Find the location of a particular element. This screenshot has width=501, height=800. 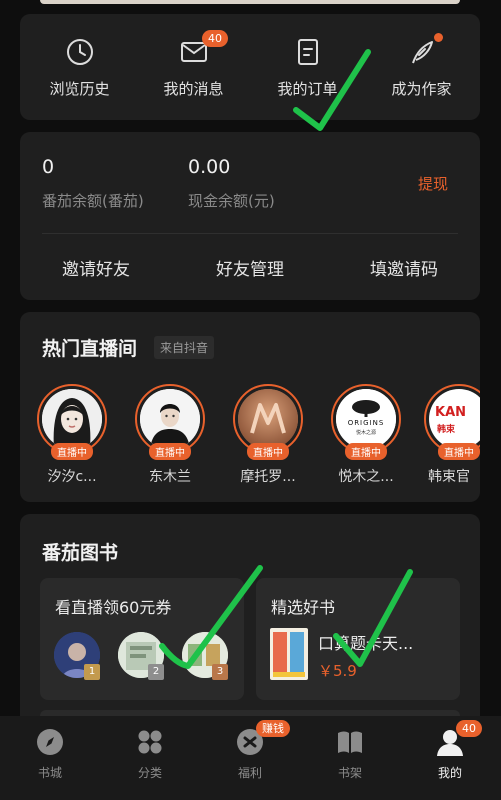

wallet-divider is located at coordinates (250, 233).